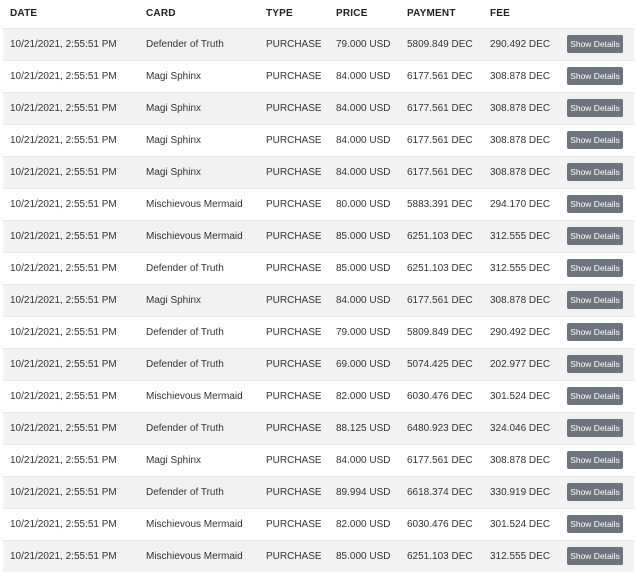 The width and height of the screenshot is (637, 580). I want to click on cell-fee: 324.046 DEC, so click(520, 428).